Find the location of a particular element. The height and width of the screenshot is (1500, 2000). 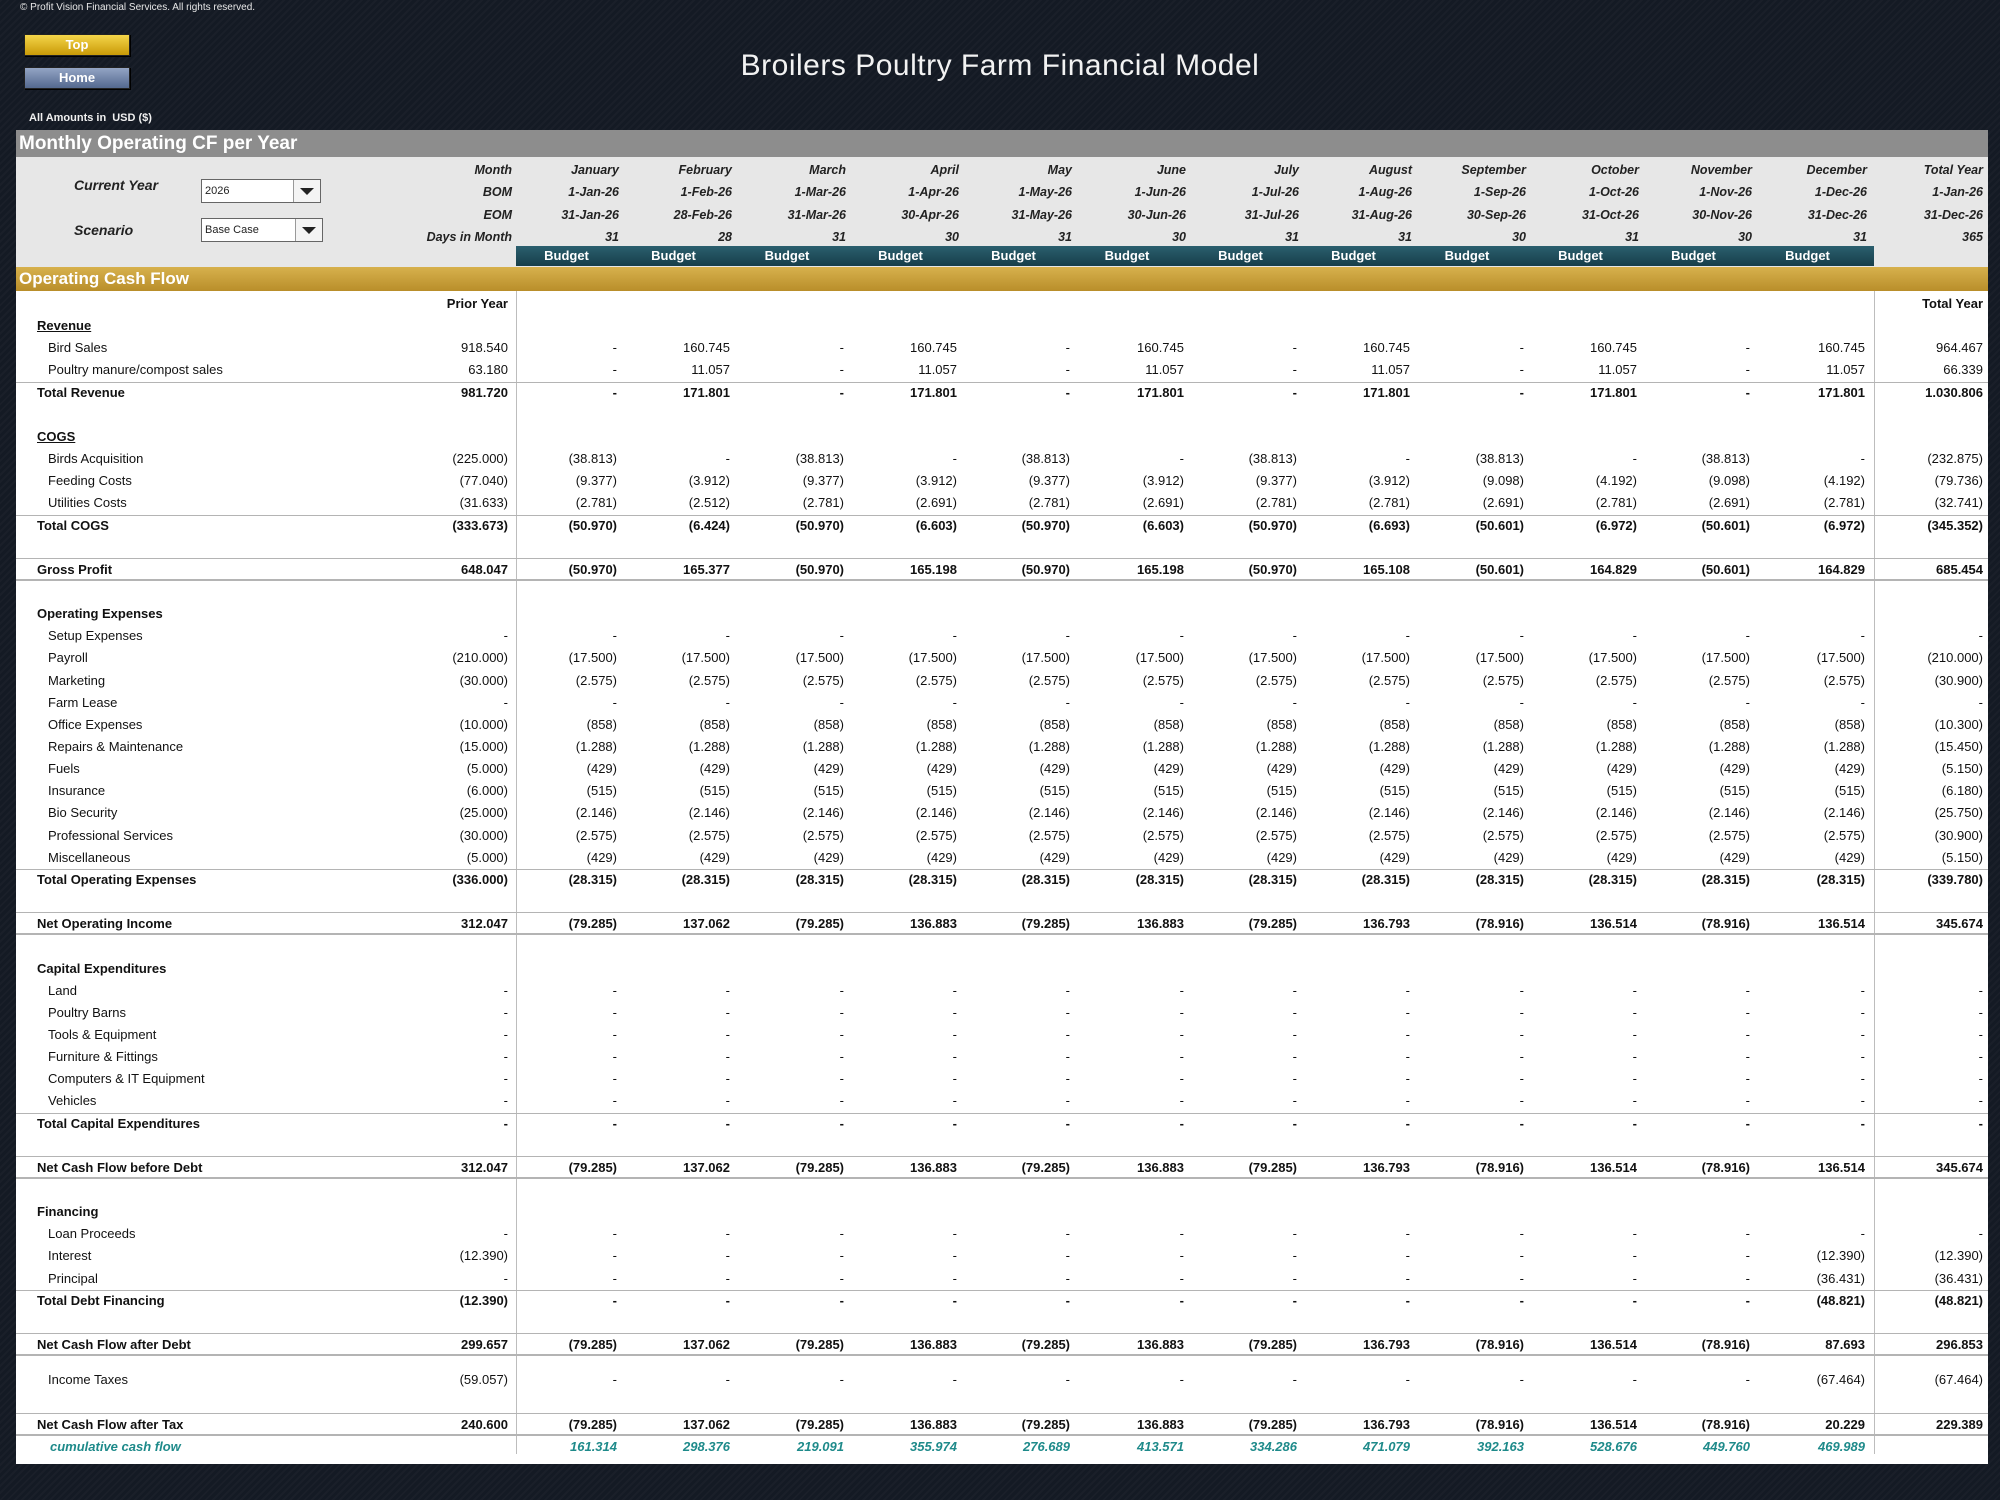

month-value: (17.500) is located at coordinates (932, 658).